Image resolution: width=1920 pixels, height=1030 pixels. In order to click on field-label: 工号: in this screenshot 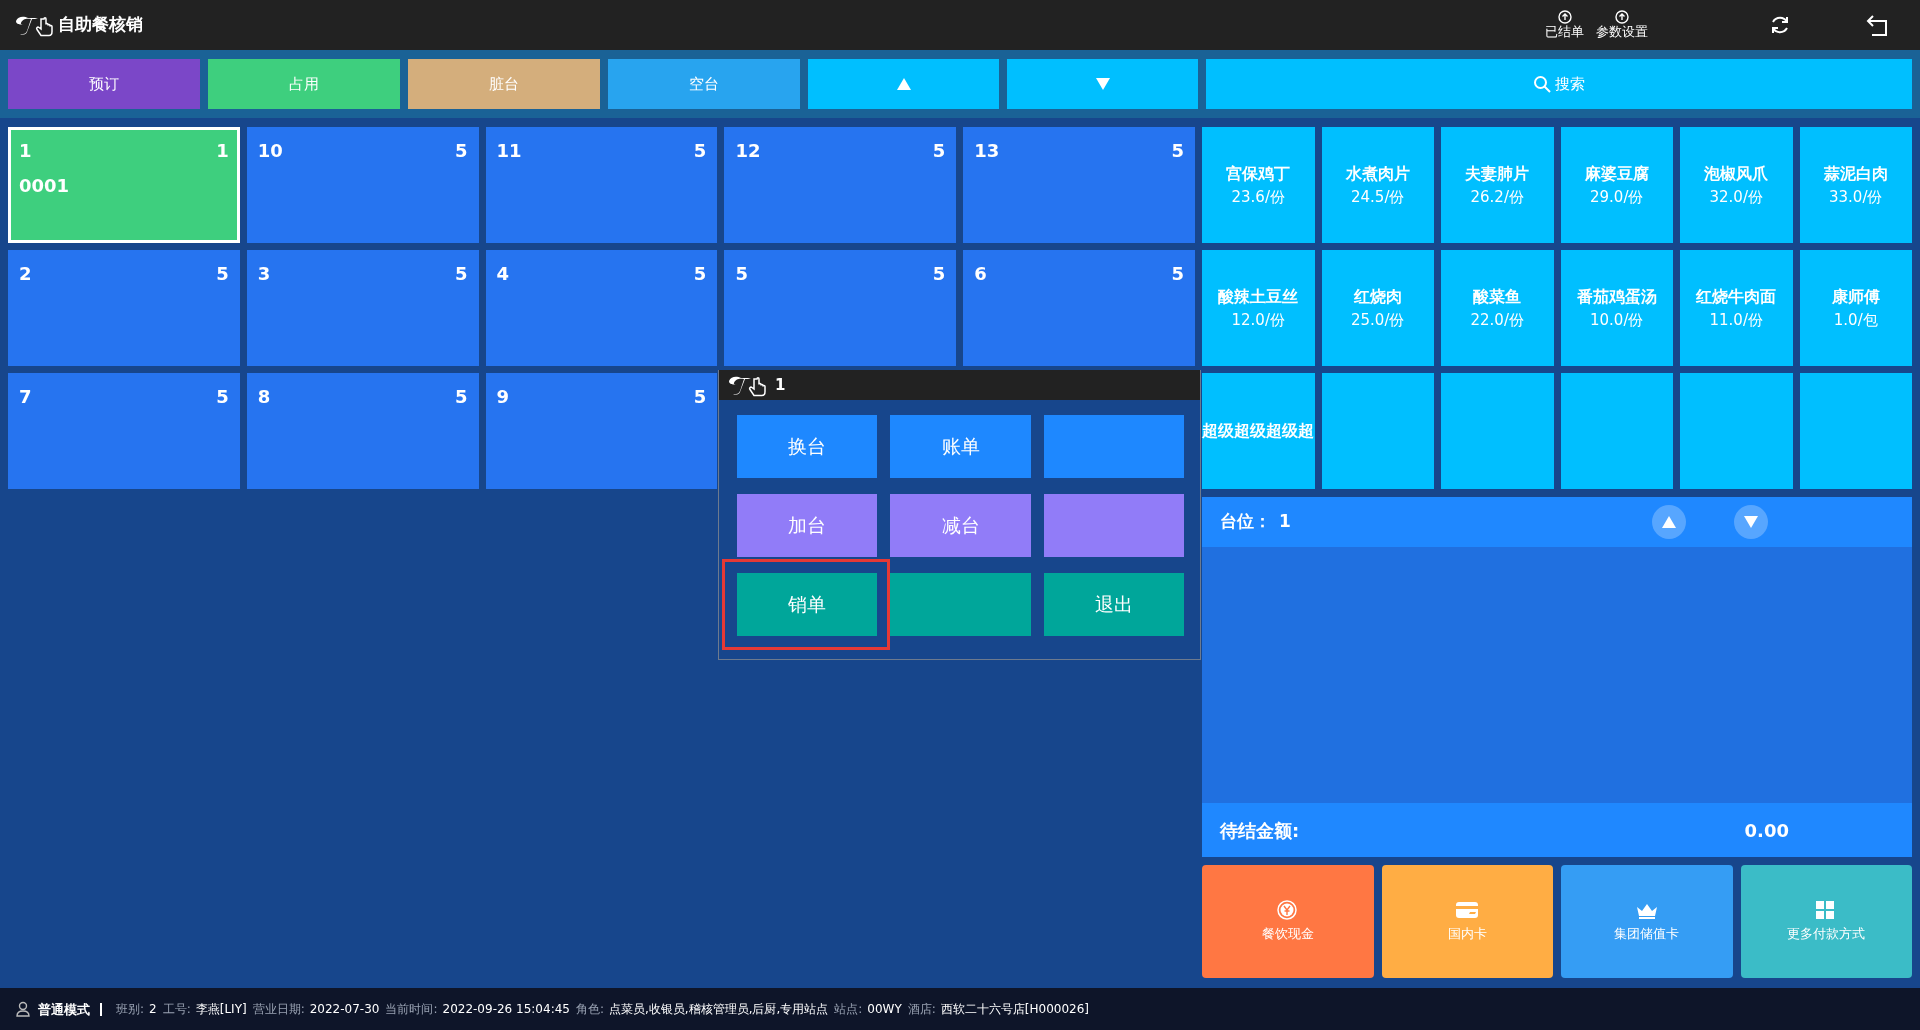, I will do `click(176, 1009)`.